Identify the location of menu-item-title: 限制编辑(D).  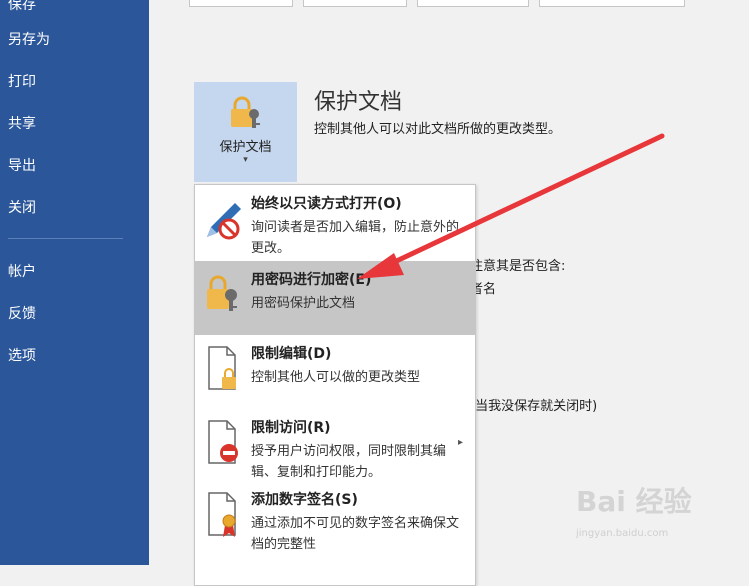
(291, 354).